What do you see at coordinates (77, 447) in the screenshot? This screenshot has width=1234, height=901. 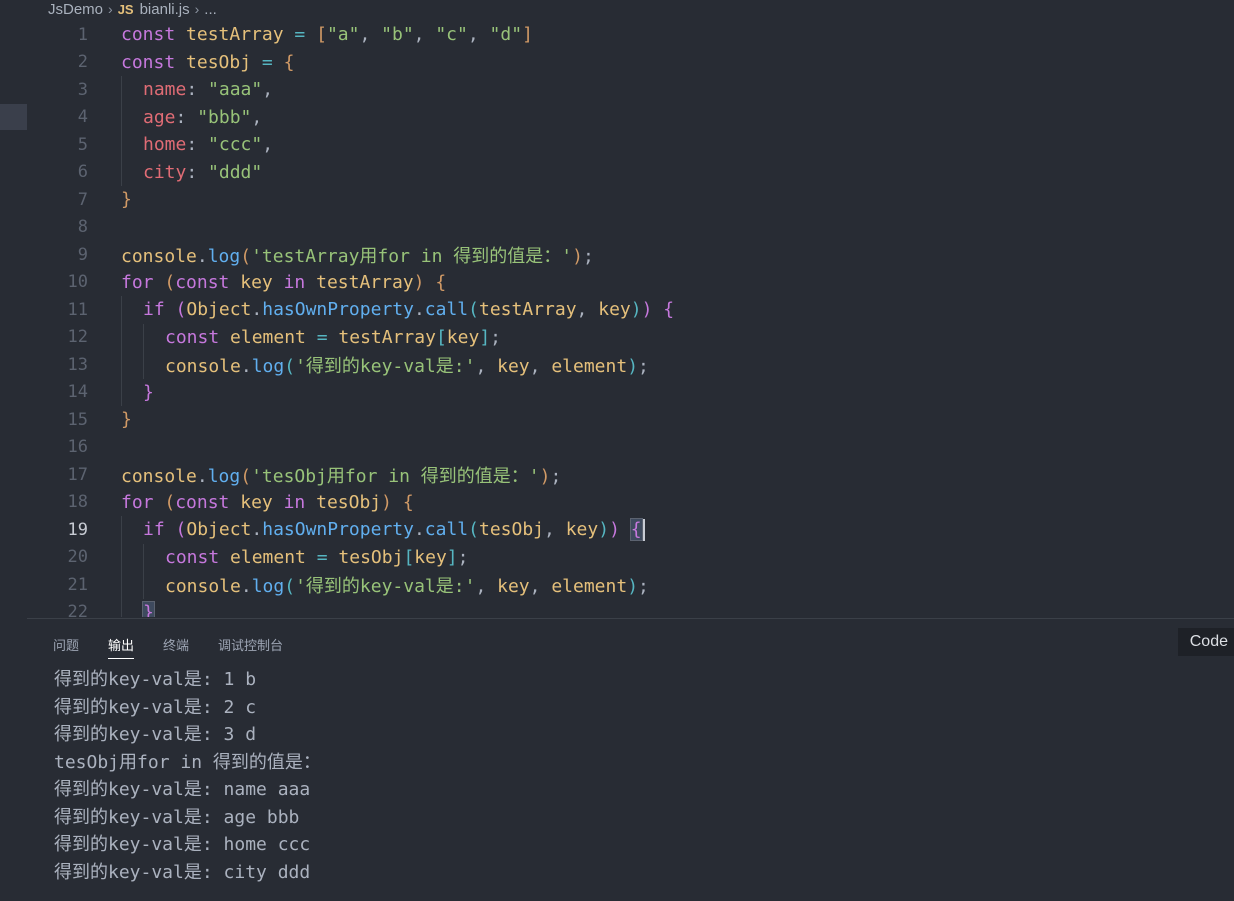 I see `line-number: 16` at bounding box center [77, 447].